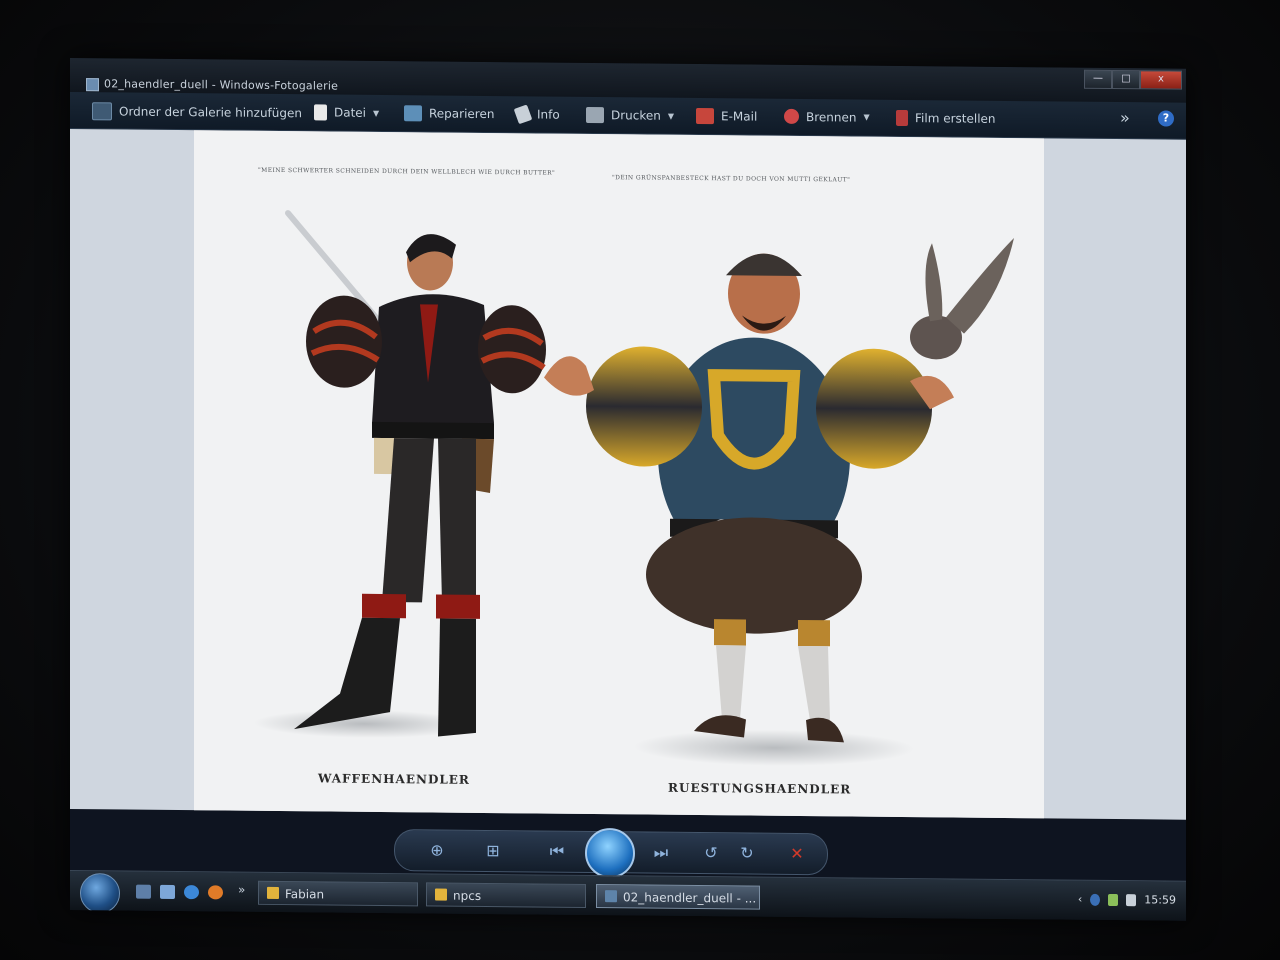 This screenshot has width=1280, height=960. I want to click on rotate-left-icon: ↺, so click(711, 853).